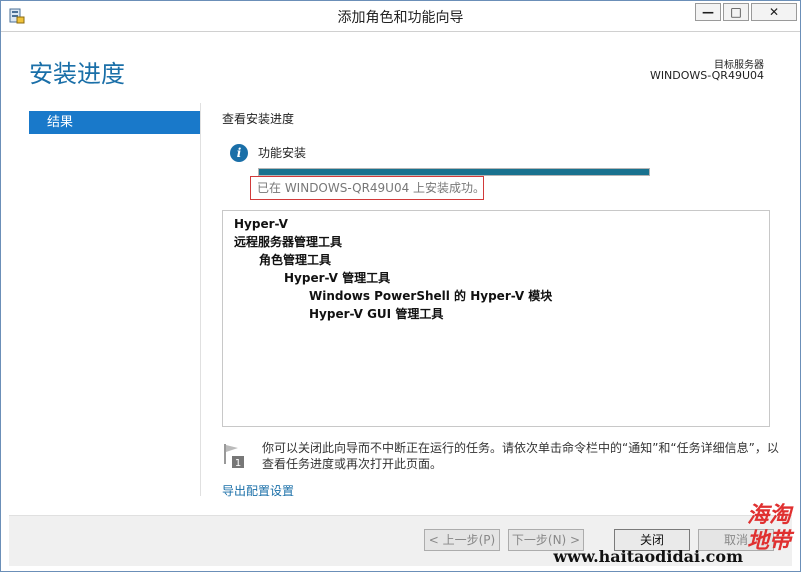 The image size is (801, 572). What do you see at coordinates (258, 119) in the screenshot?
I see `section-title: 查看安装进度` at bounding box center [258, 119].